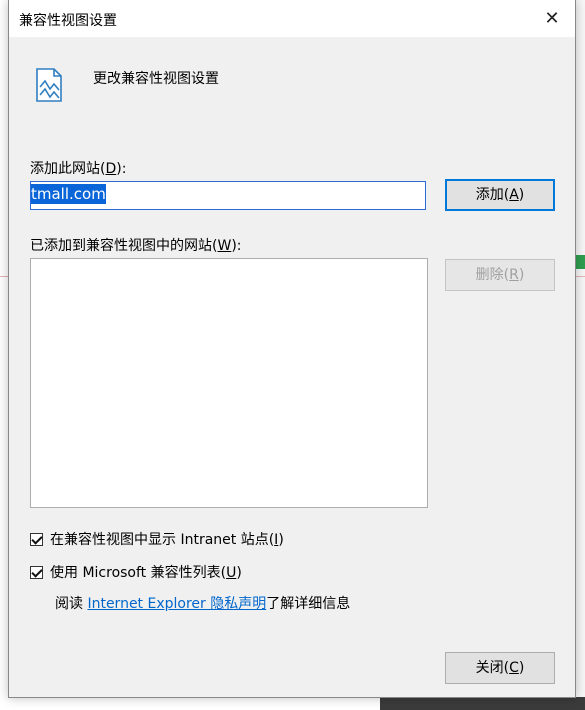  Describe the element at coordinates (78, 169) in the screenshot. I see `add-site-label: 添加此网站(D):` at that location.